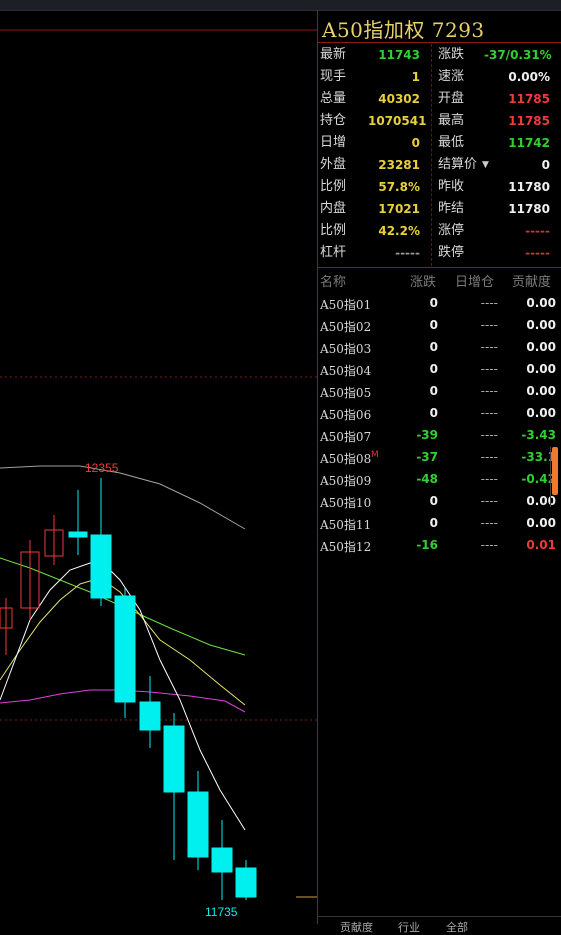 The height and width of the screenshot is (935, 561). Describe the element at coordinates (439, 916) in the screenshot. I see `tabs-divider` at that location.